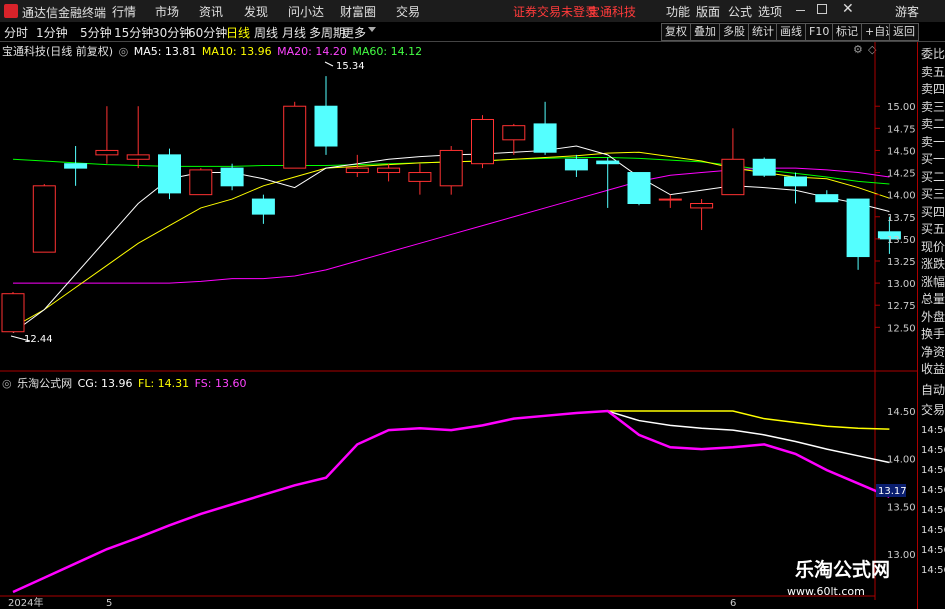 The width and height of the screenshot is (945, 609). Describe the element at coordinates (892, 491) in the screenshot. I see `sub-axis-highlight-label: 13.17` at that location.